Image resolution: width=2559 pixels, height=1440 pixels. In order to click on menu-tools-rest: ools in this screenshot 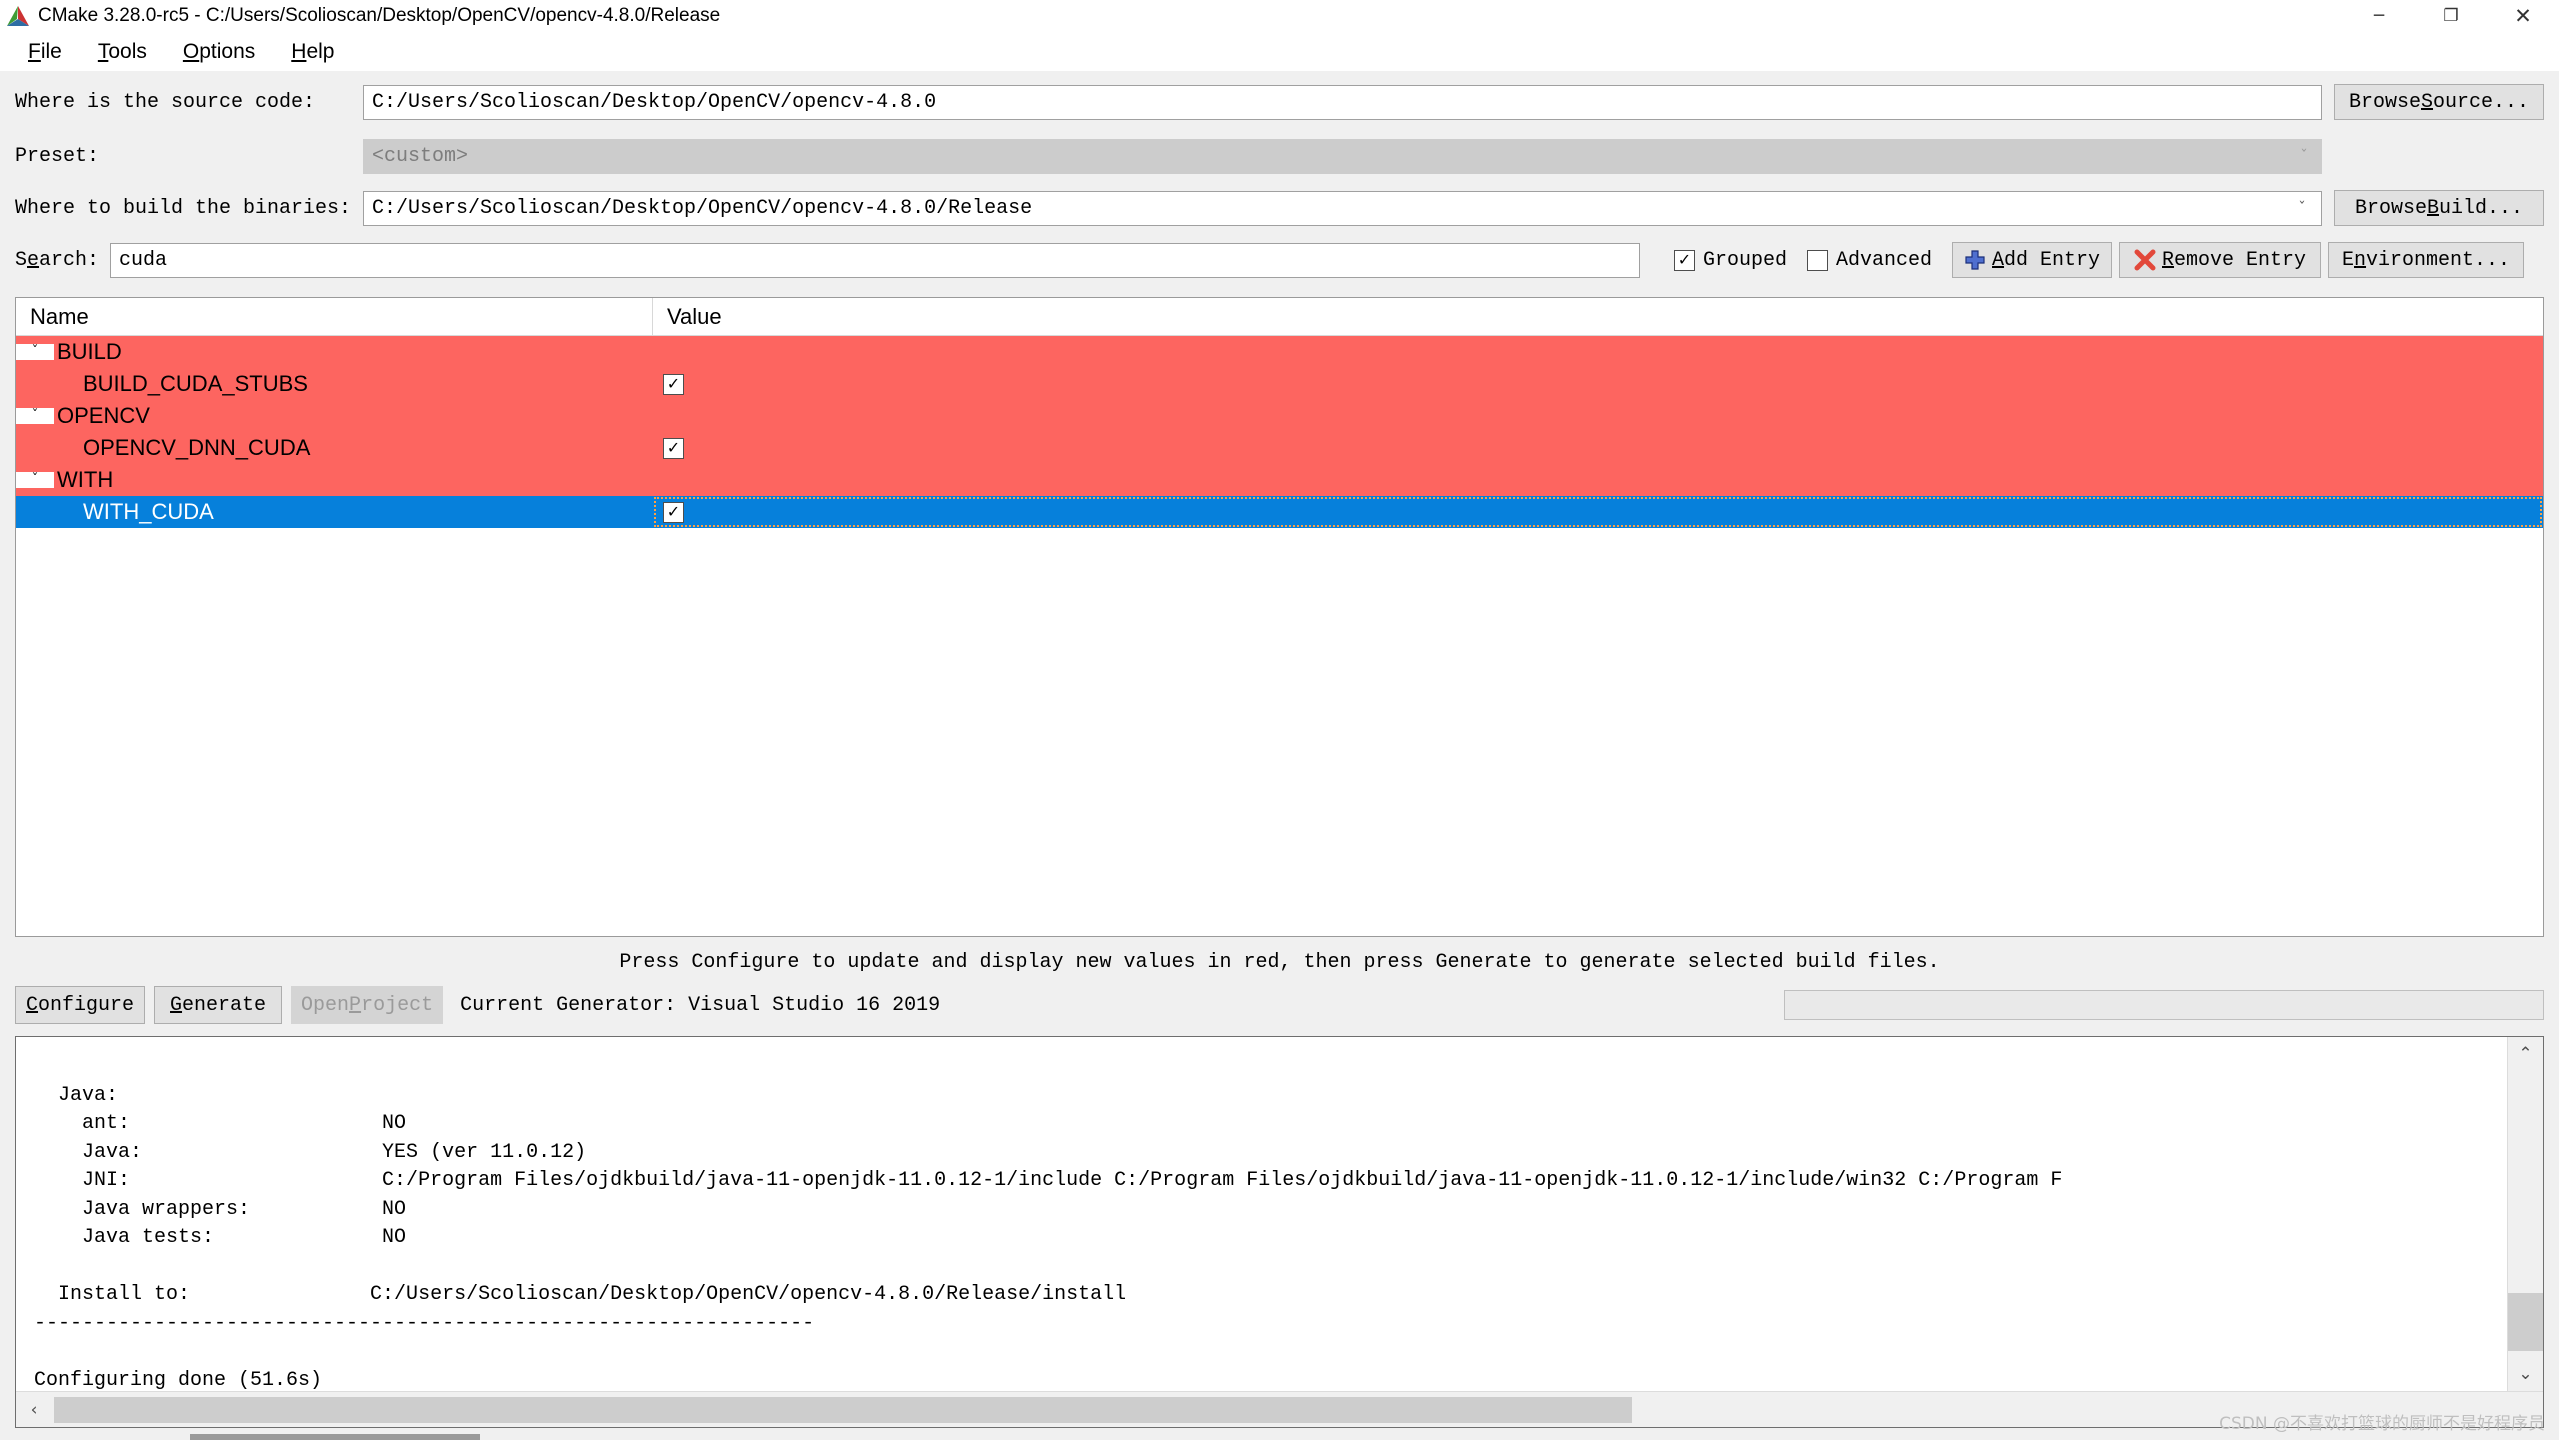, I will do `click(127, 51)`.